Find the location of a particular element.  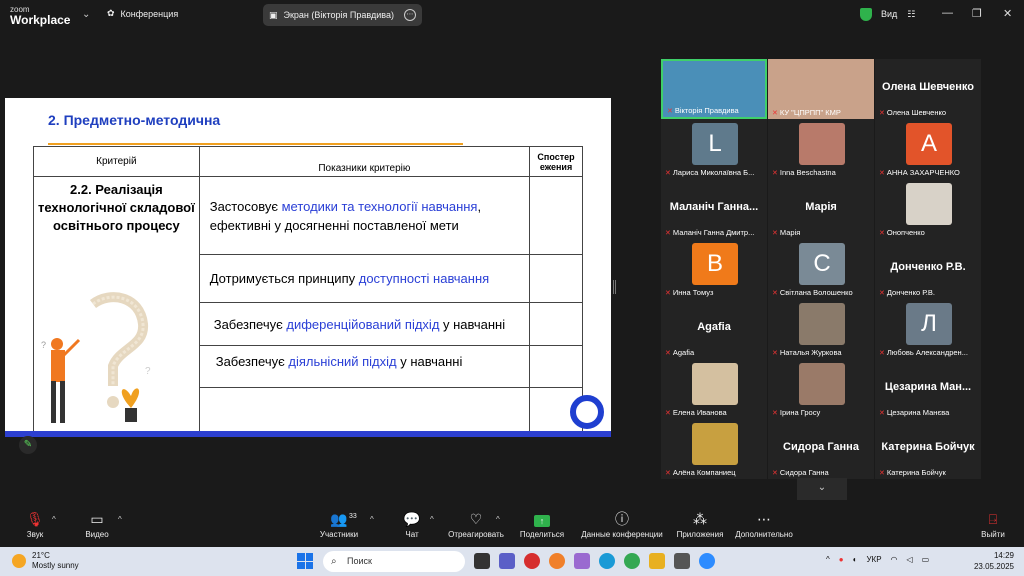

edge-icon is located at coordinates (607, 561).